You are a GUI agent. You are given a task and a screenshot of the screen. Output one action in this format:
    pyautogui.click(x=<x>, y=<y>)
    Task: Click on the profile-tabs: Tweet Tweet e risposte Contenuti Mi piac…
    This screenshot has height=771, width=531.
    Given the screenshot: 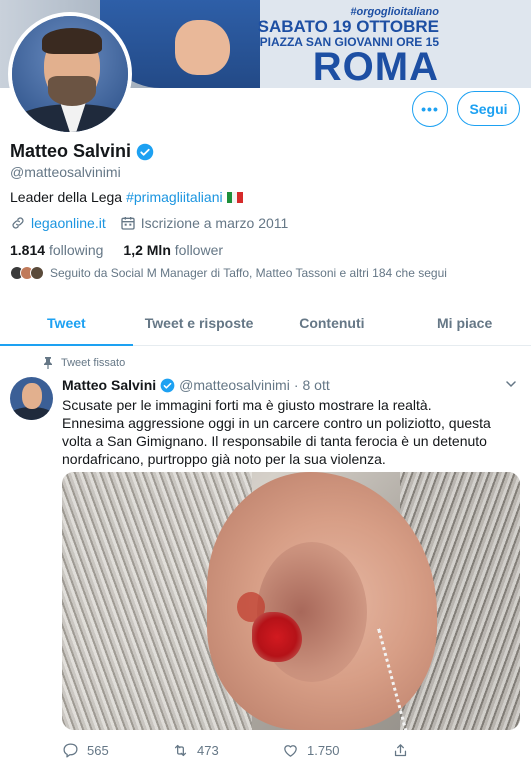 What is the action you would take?
    pyautogui.click(x=265, y=323)
    